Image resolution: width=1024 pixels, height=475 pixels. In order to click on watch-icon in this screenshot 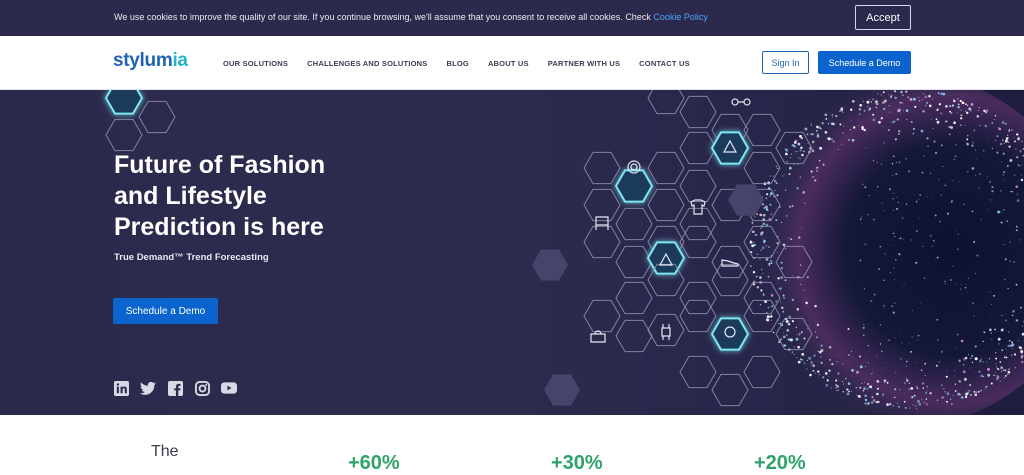, I will do `click(666, 332)`.